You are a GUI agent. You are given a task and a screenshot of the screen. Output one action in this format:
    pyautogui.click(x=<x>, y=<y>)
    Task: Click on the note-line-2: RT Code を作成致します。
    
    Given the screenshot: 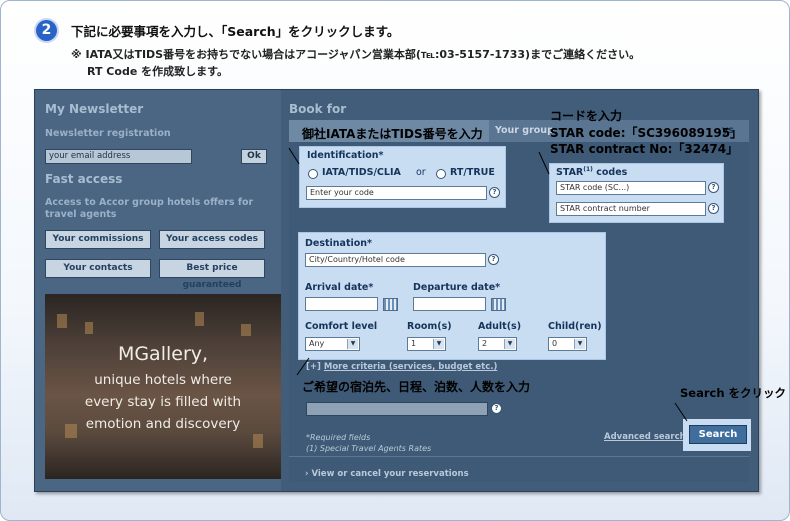 What is the action you would take?
    pyautogui.click(x=158, y=71)
    